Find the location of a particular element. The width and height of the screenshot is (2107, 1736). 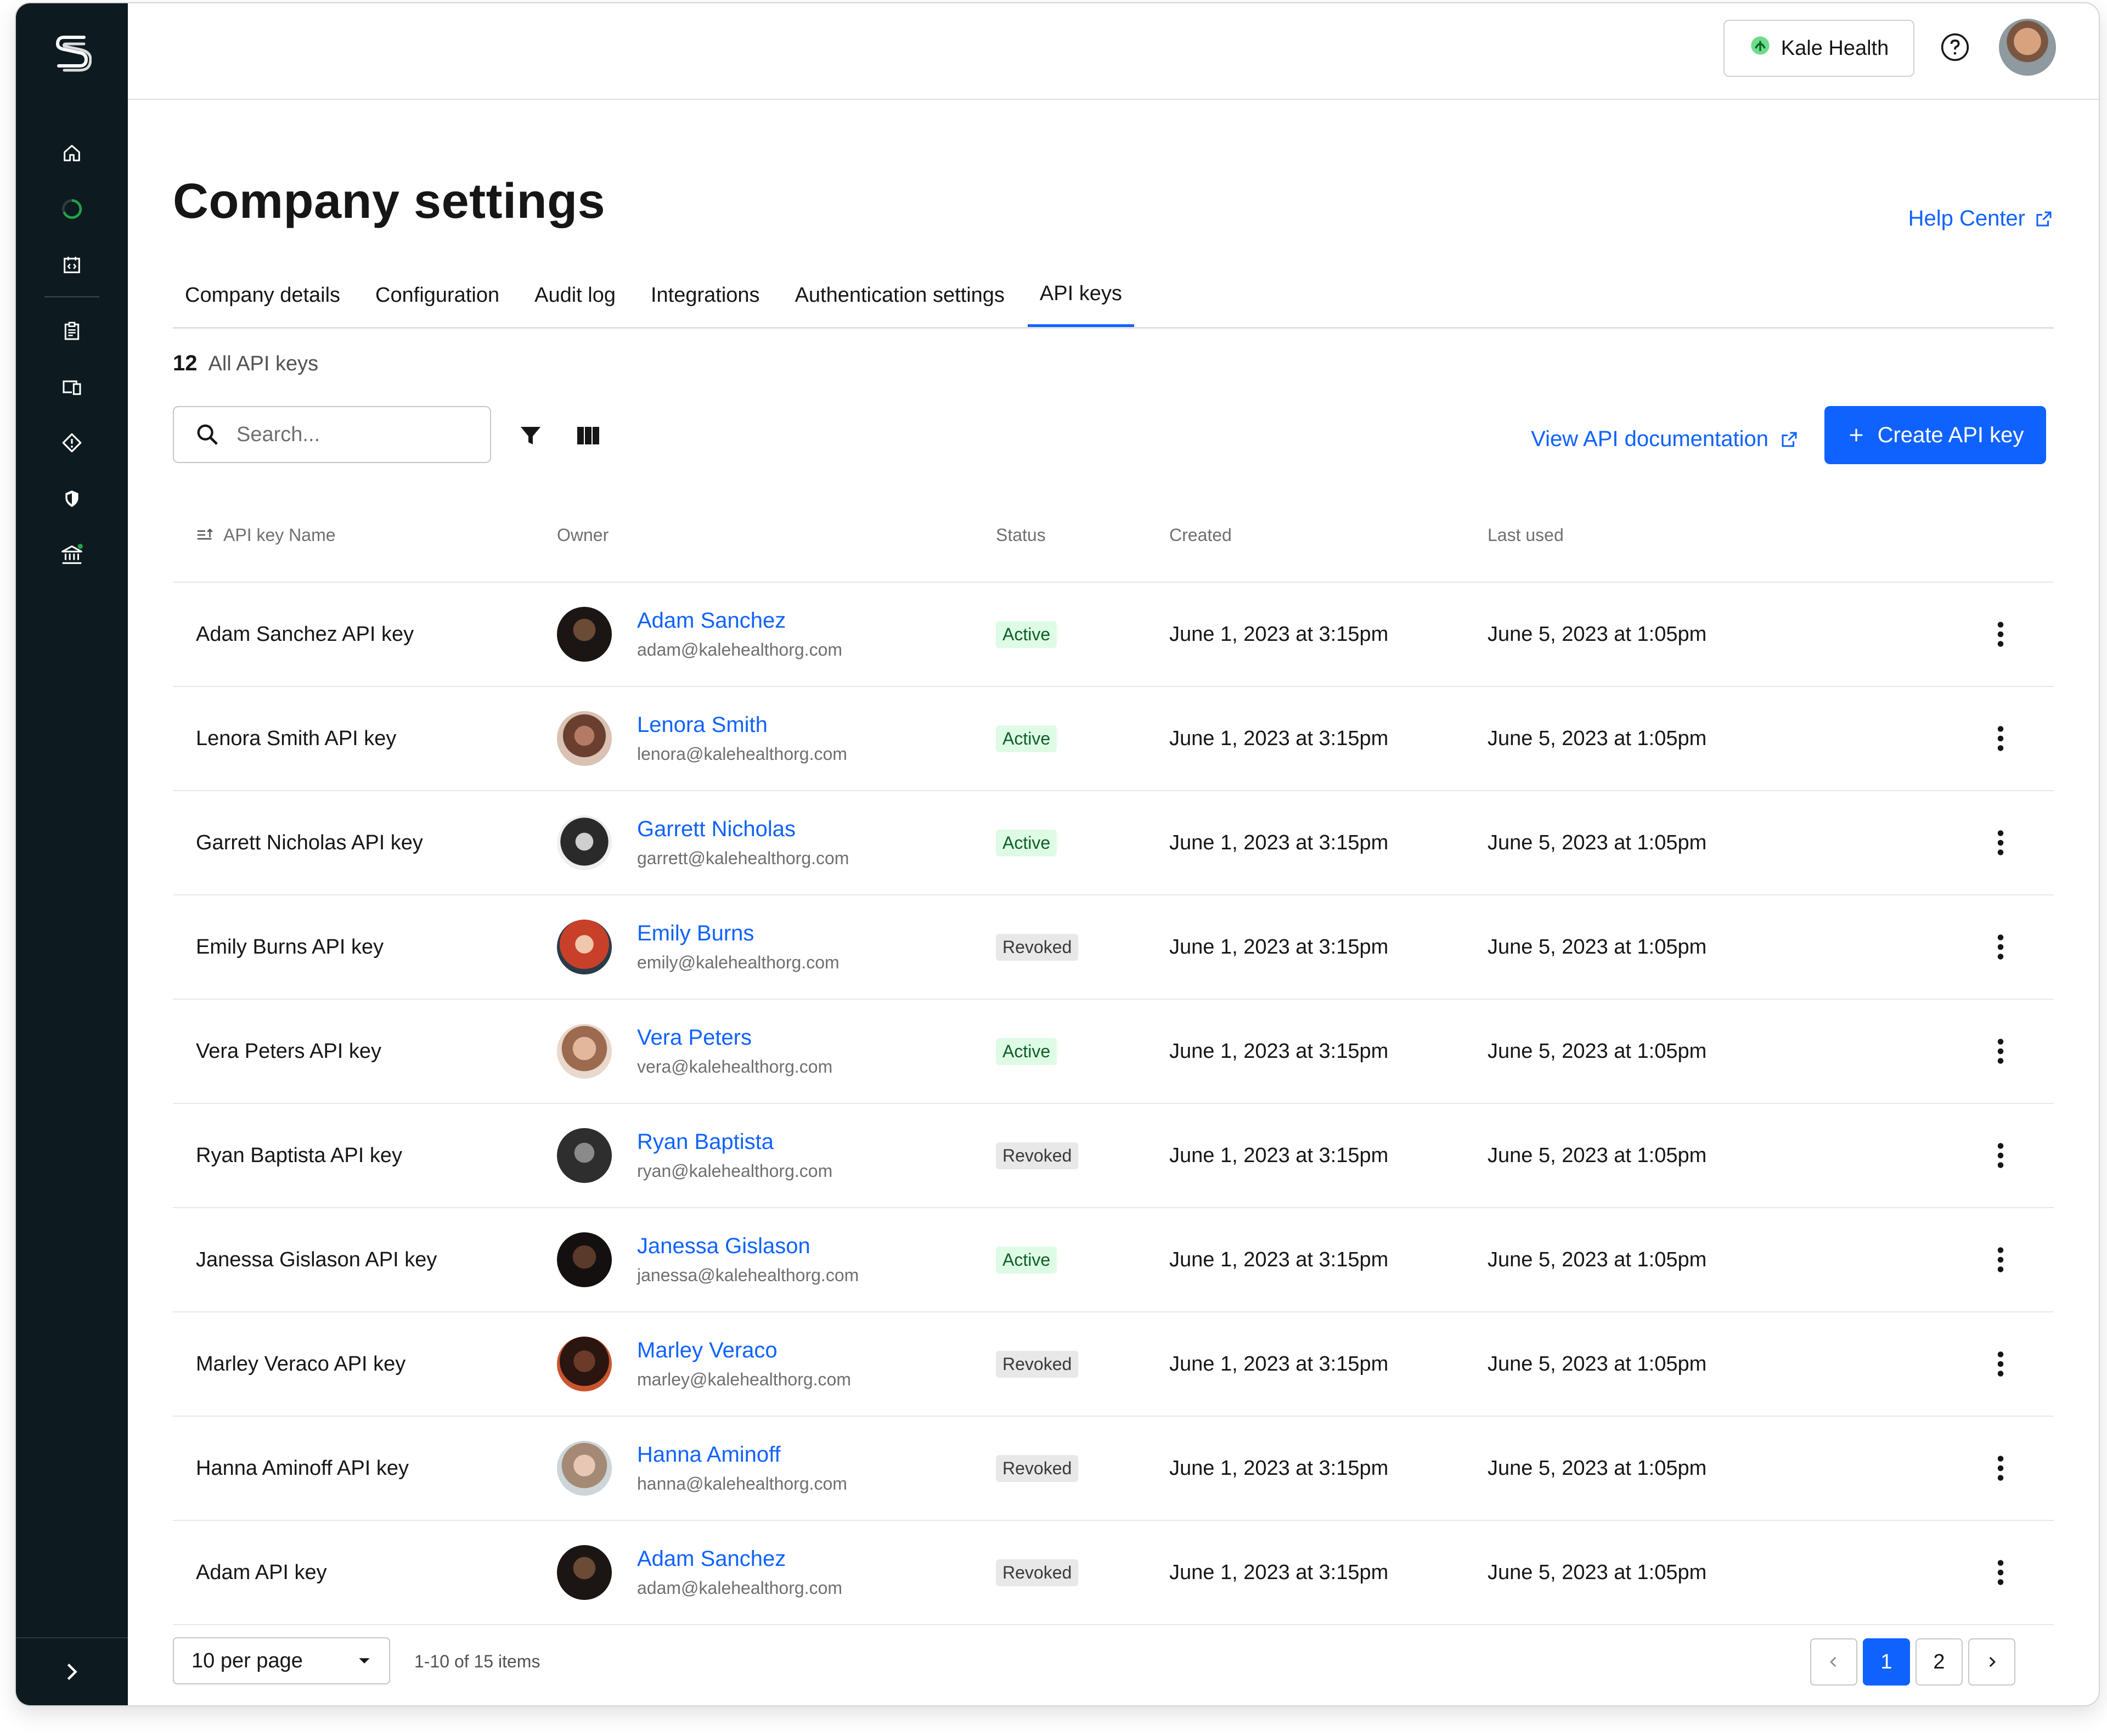

page-1-button: 1 is located at coordinates (1886, 1662).